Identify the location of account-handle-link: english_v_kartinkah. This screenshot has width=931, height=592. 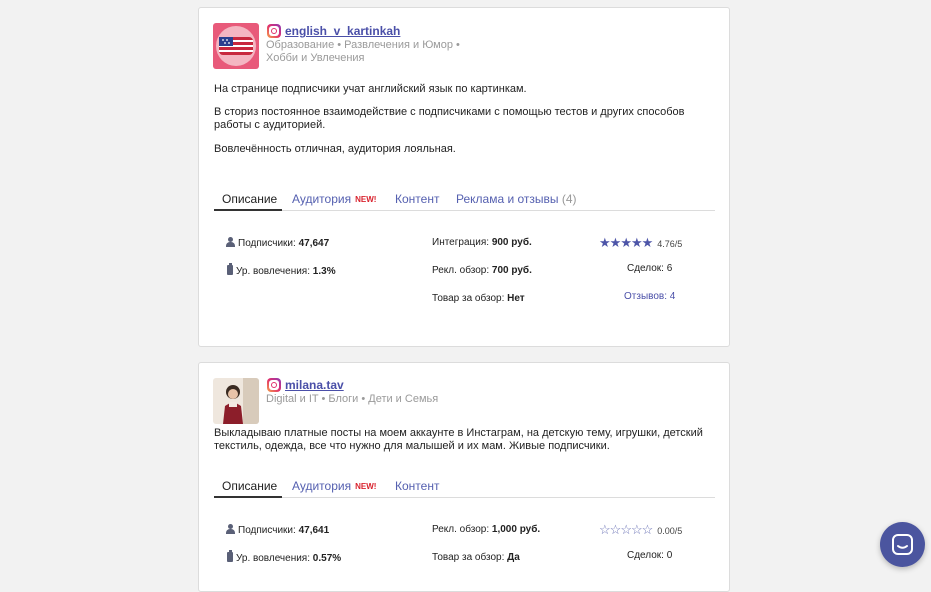
(342, 31).